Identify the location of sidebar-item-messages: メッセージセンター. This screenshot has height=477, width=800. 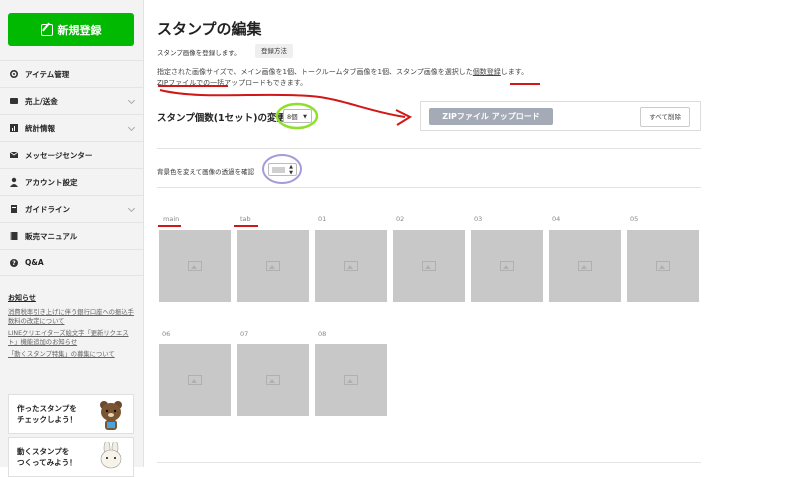
(71, 154).